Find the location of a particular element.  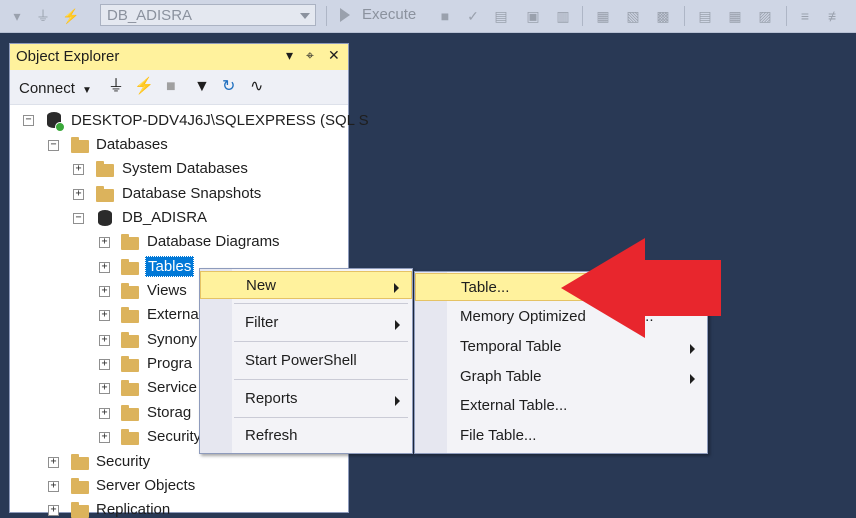

pin-icon: ⌖ is located at coordinates (310, 55).